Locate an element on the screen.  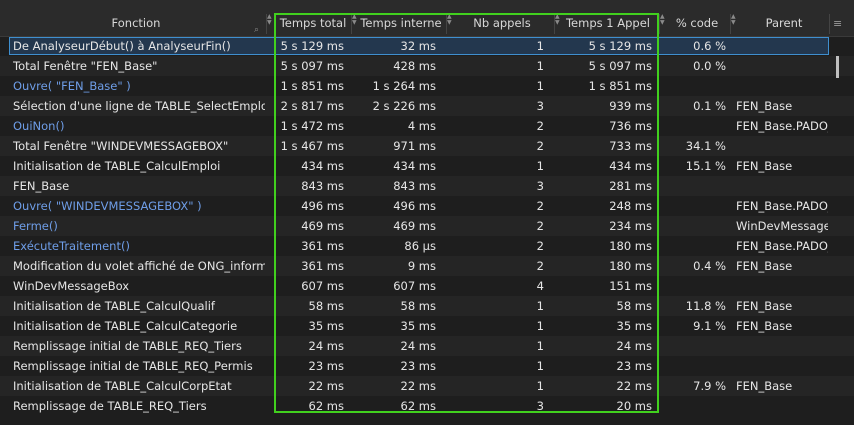
cell-pct-code: 7.9 % is located at coordinates (709, 386).